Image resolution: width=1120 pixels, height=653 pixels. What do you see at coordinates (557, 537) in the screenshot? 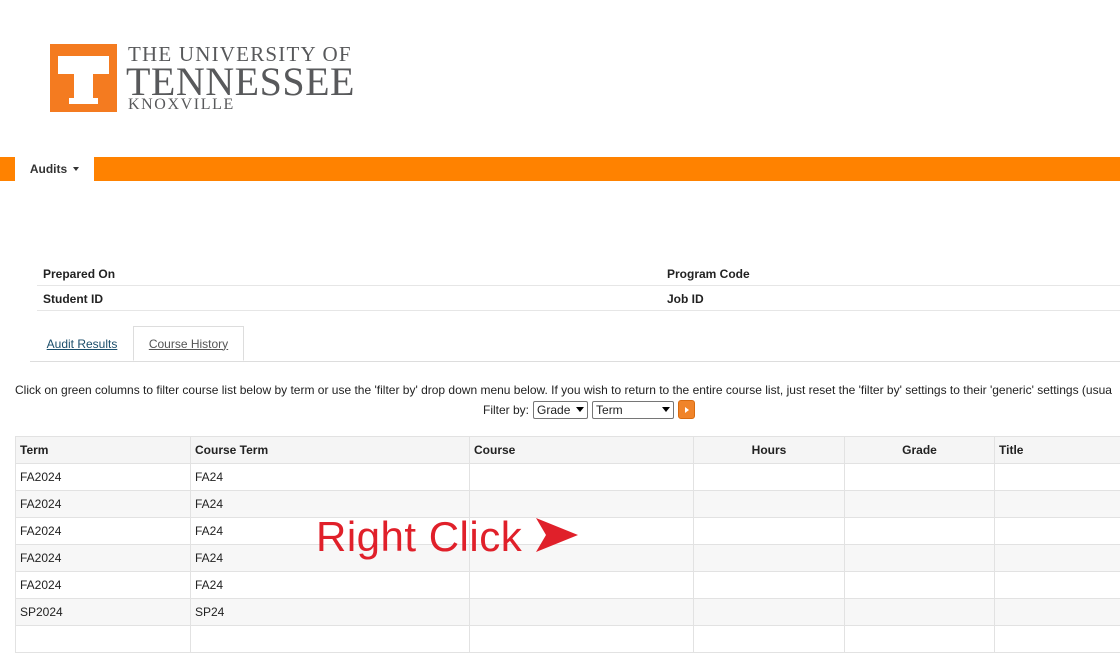
I see `arrow-right-icon` at bounding box center [557, 537].